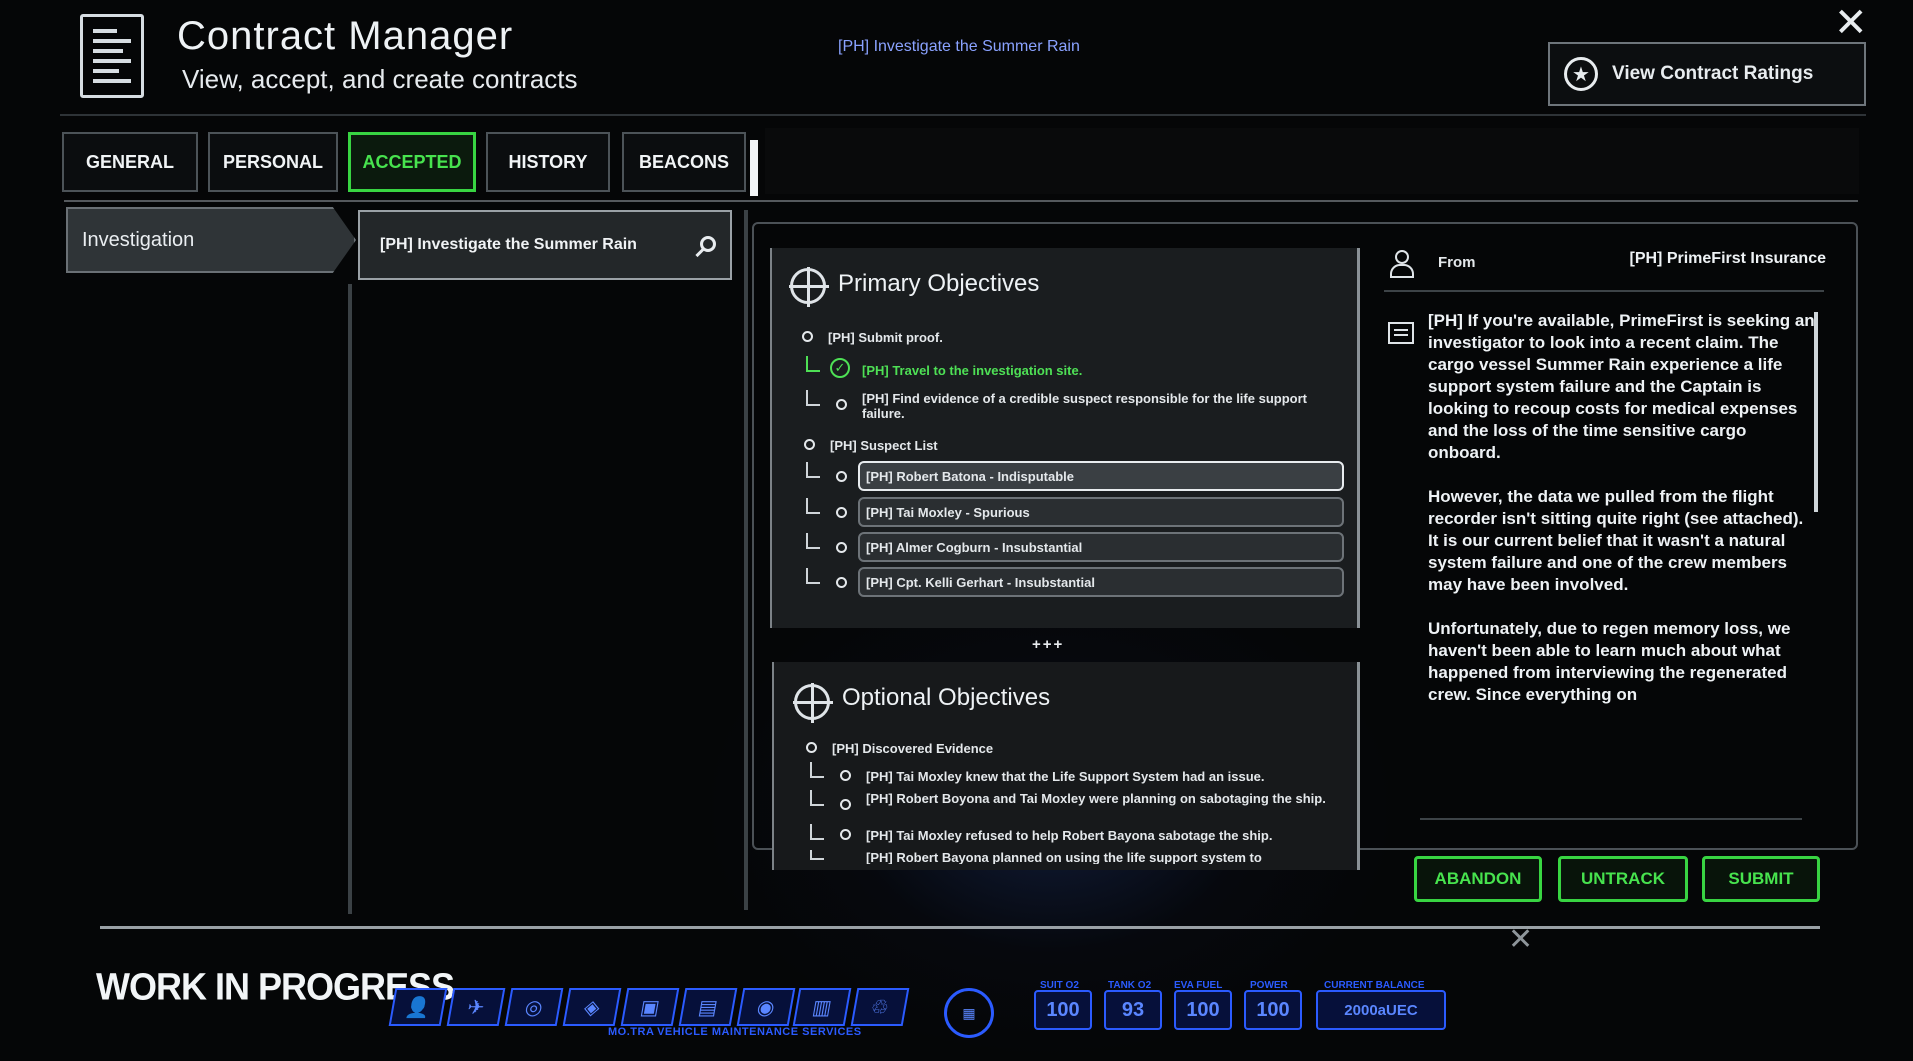  I want to click on tab-label: PERSONAL, so click(272, 161).